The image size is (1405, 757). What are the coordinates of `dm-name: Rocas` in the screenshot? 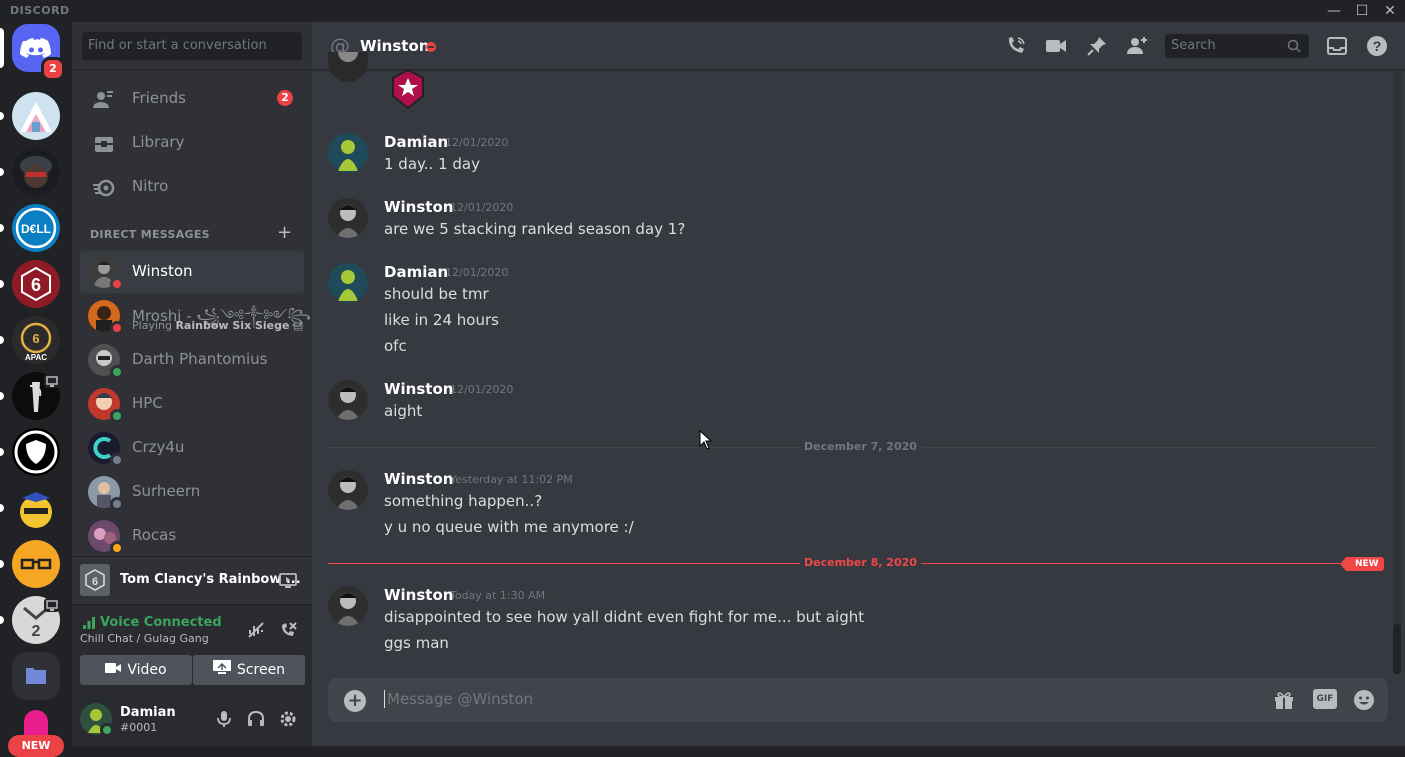 It's located at (154, 535).